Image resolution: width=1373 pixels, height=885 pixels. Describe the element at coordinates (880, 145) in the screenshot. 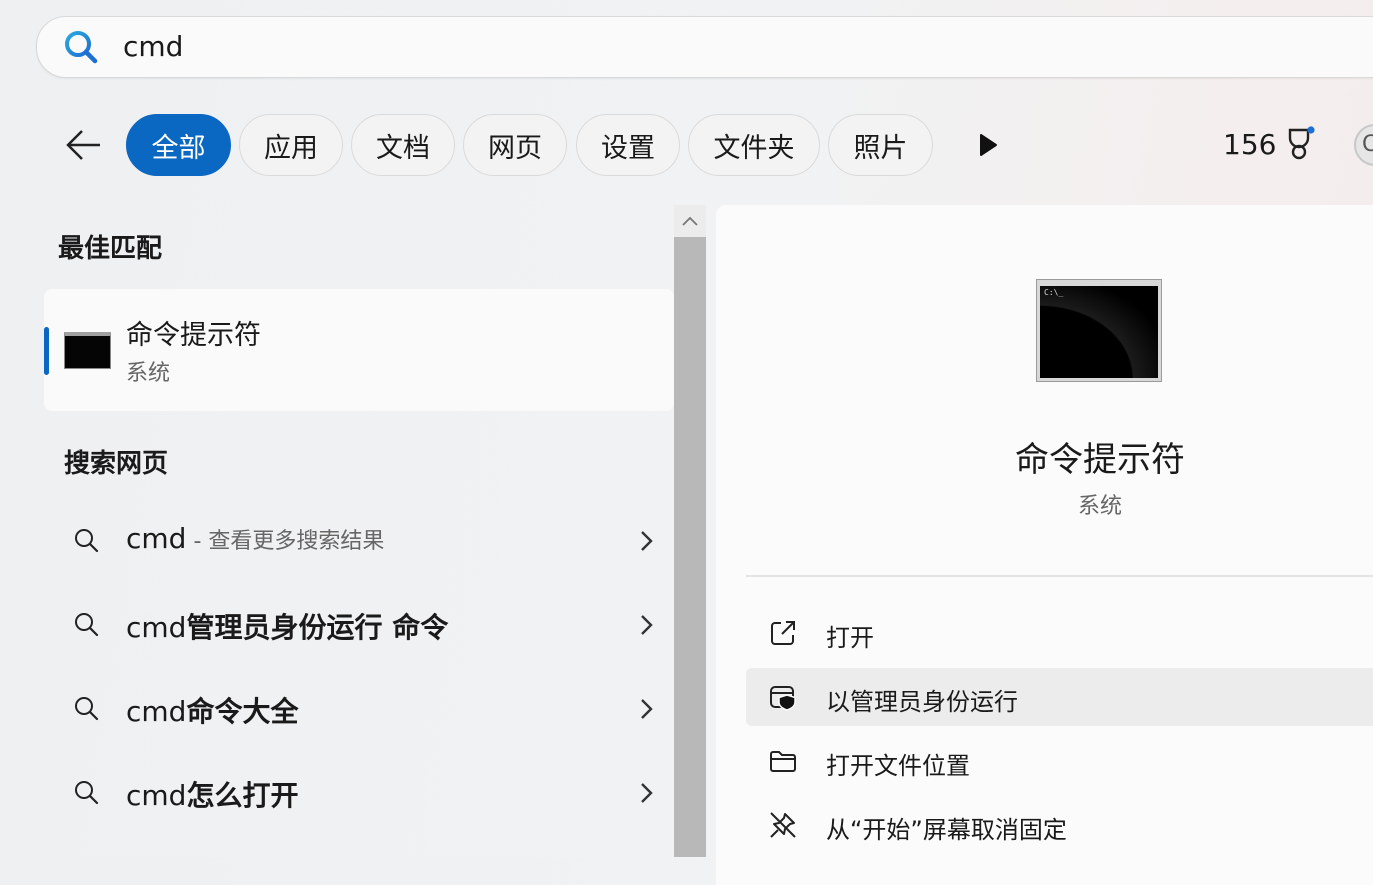

I see `filter-photos: 照片` at that location.